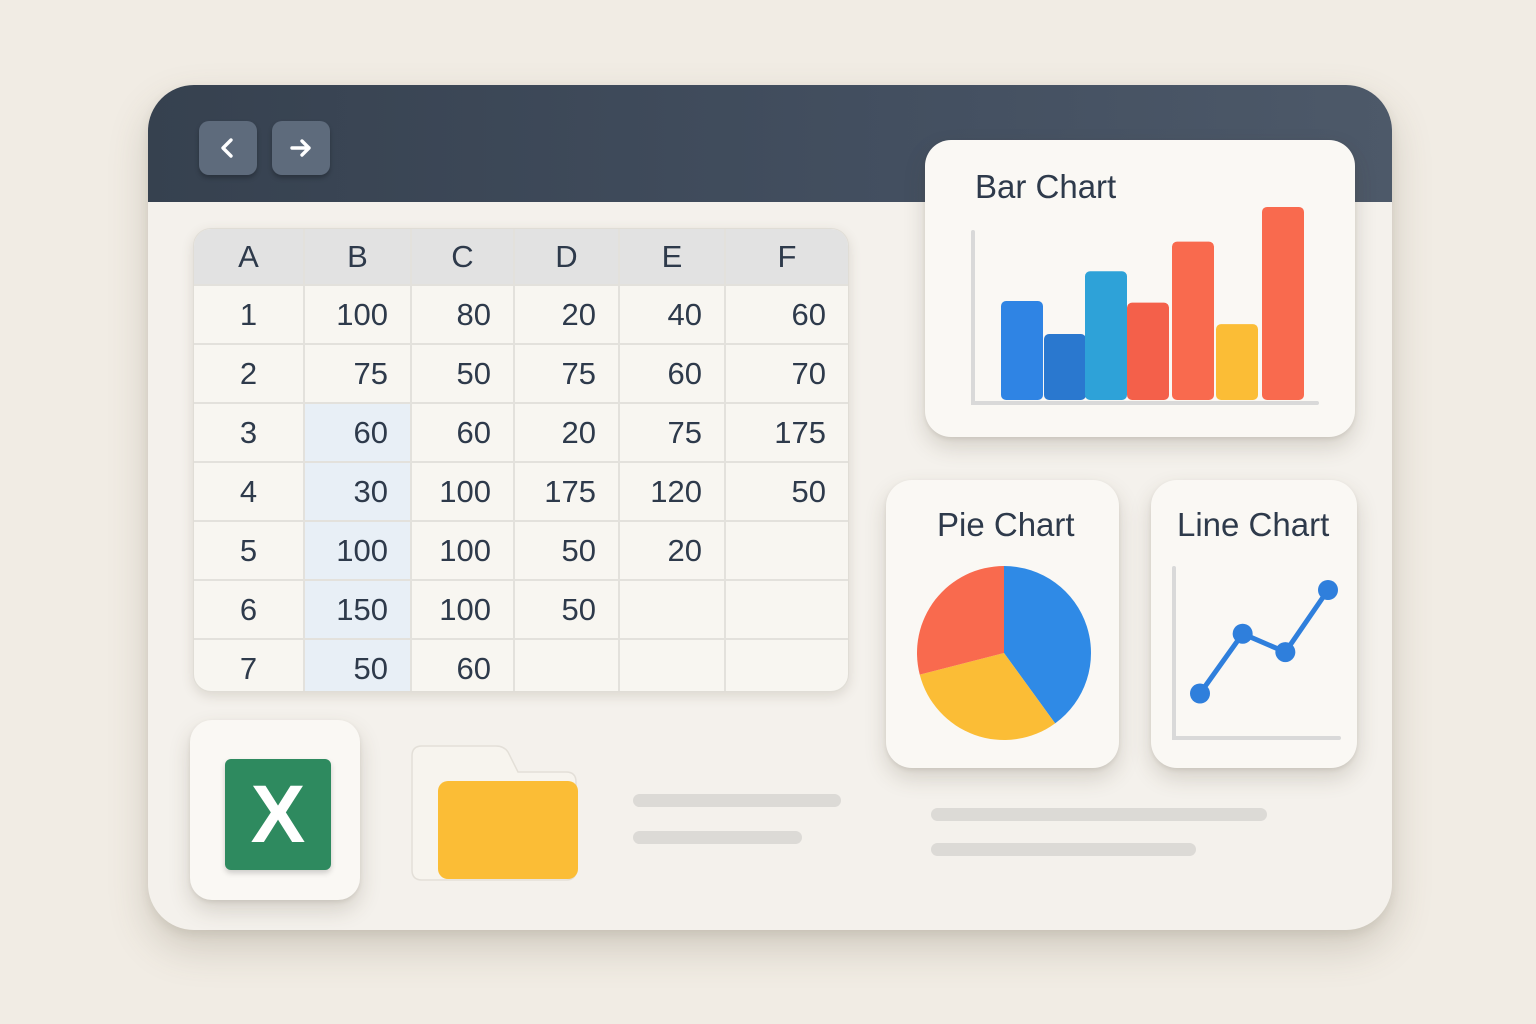 The width and height of the screenshot is (1536, 1024). I want to click on row-header: 1, so click(249, 315).